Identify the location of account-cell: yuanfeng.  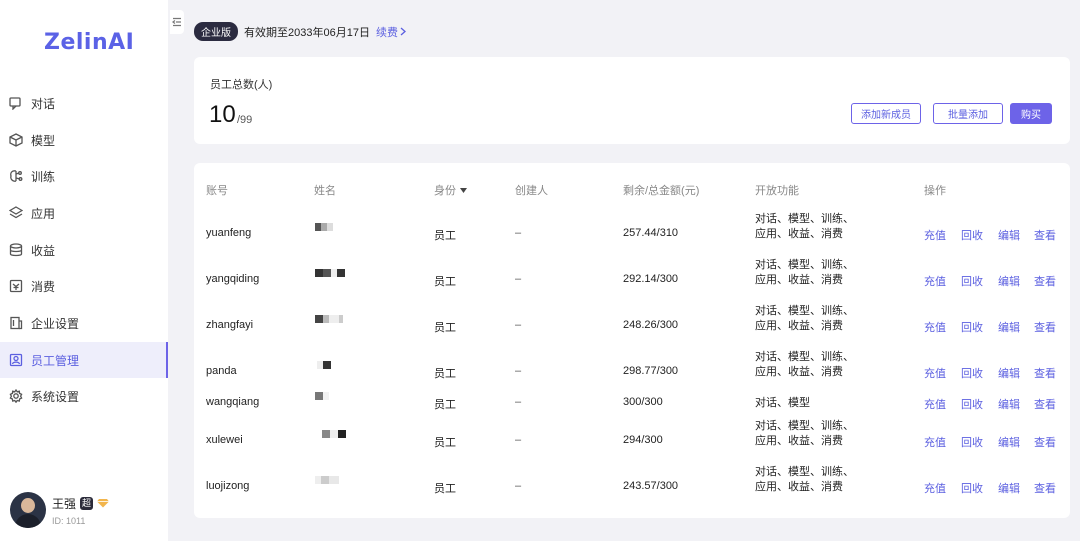
(229, 233).